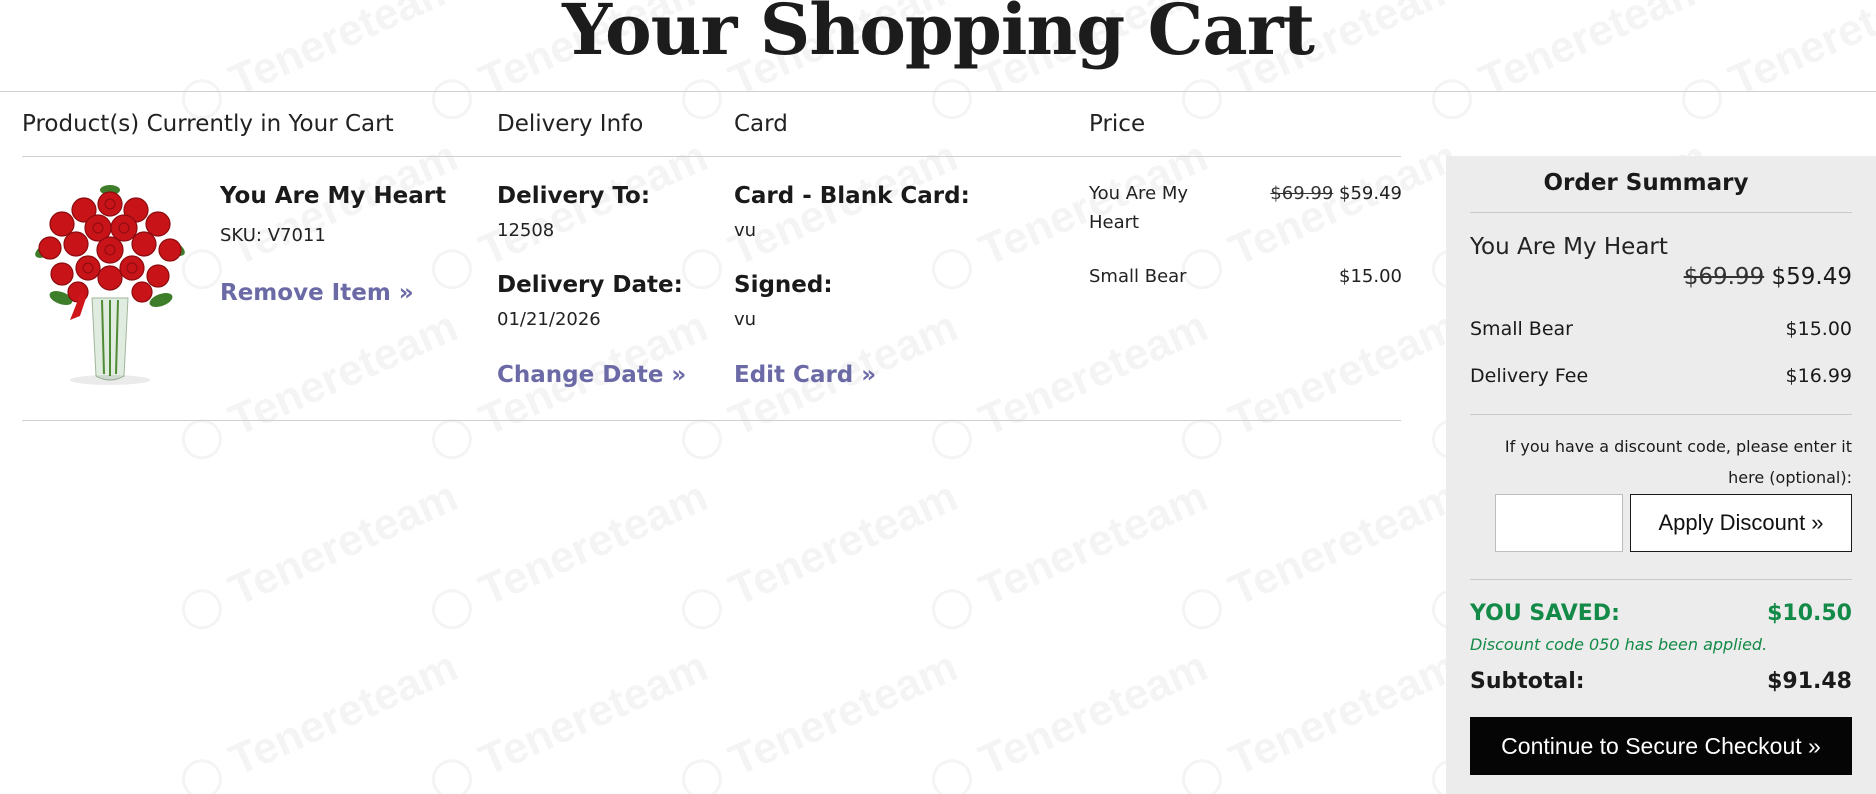 The image size is (1876, 794). What do you see at coordinates (852, 196) in the screenshot?
I see `card-type-label: Card - Blank Card:` at bounding box center [852, 196].